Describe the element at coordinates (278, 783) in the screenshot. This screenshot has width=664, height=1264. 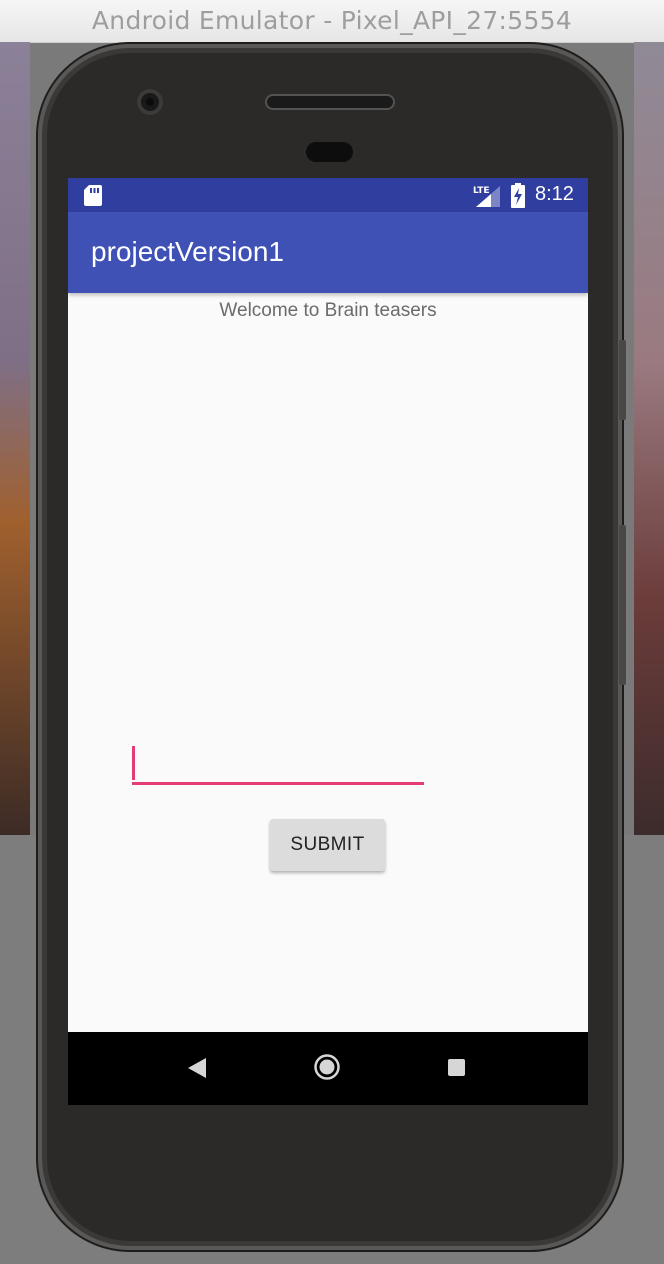
I see `input-underline` at that location.